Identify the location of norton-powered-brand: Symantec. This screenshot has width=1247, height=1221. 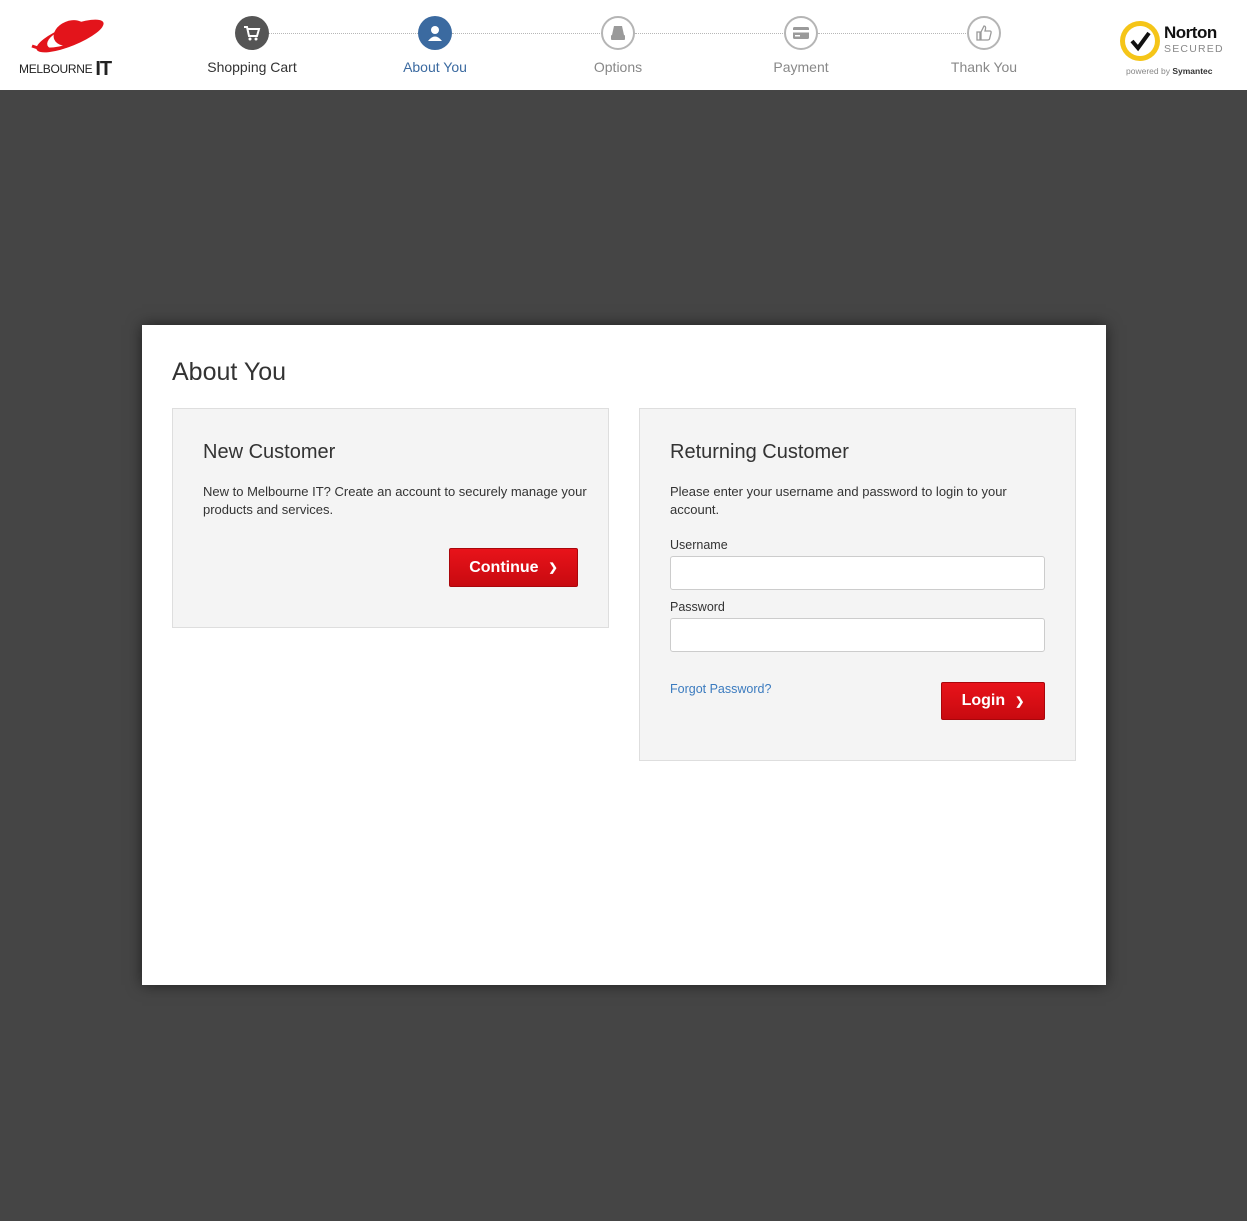
(1192, 71).